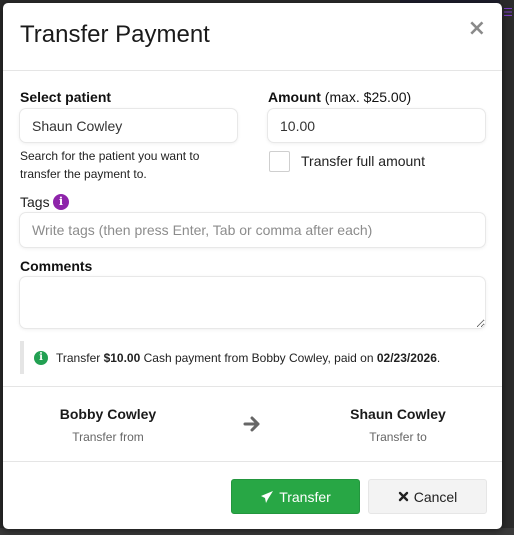  Describe the element at coordinates (279, 161) in the screenshot. I see `transfer-full-amount-checkbox` at that location.